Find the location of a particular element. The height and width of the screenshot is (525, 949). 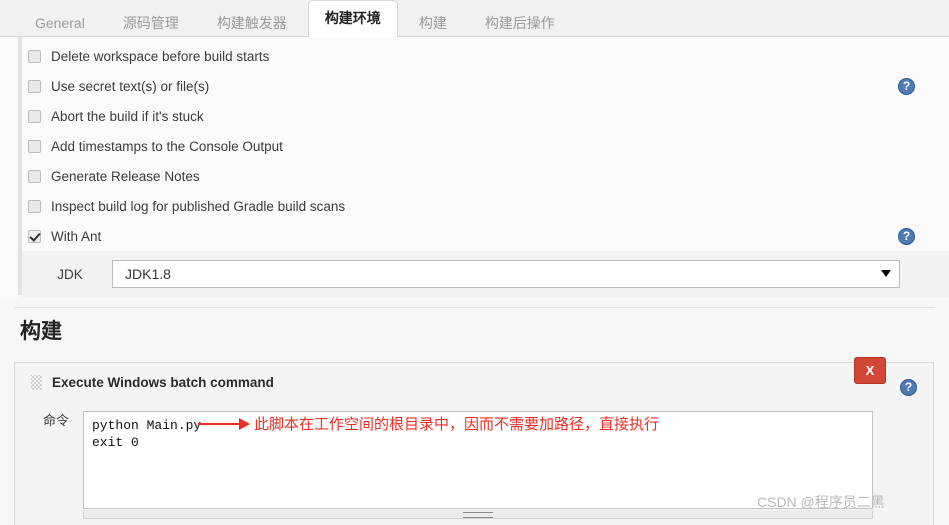

checkbox-abort-if-stuck is located at coordinates (34, 116).